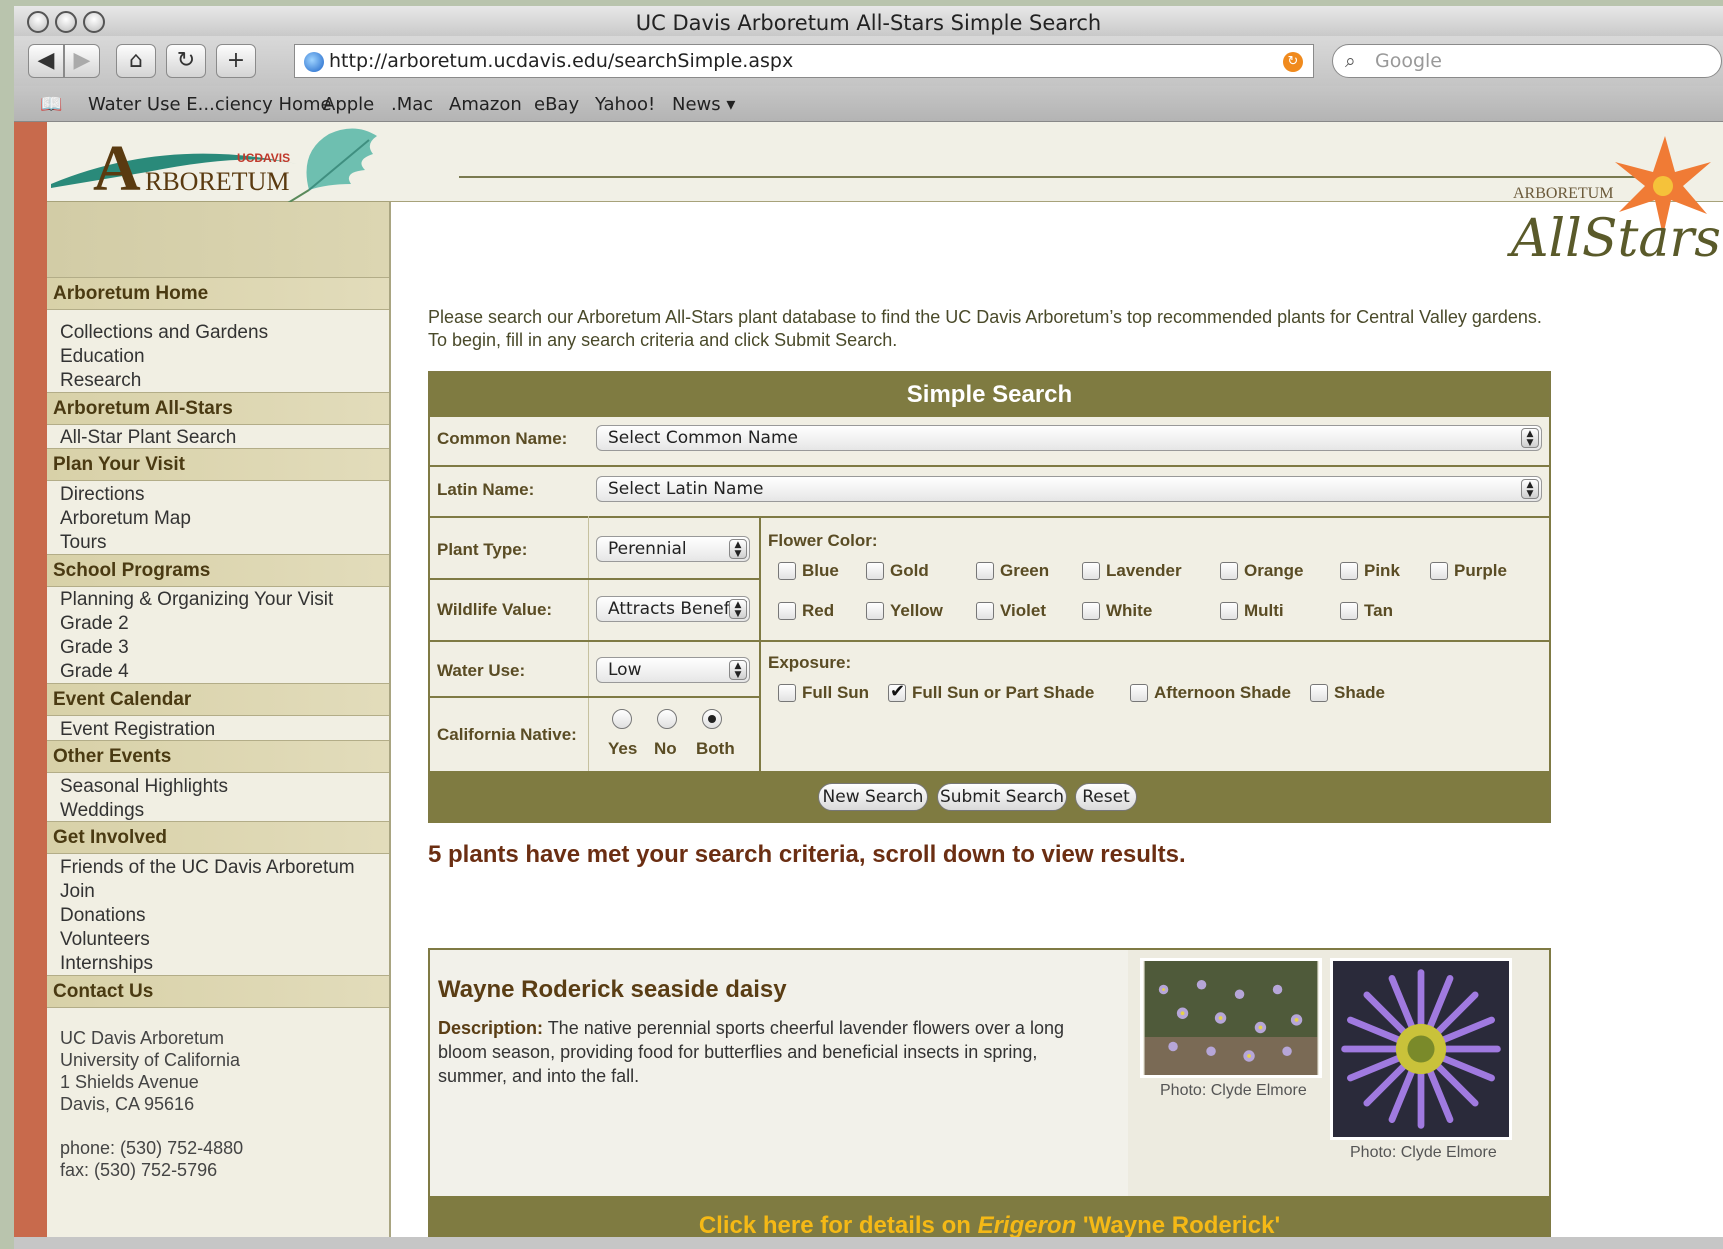 Image resolution: width=1723 pixels, height=1249 pixels. What do you see at coordinates (673, 549) in the screenshot?
I see `plant-type-select: Perennial ▲ ▼` at bounding box center [673, 549].